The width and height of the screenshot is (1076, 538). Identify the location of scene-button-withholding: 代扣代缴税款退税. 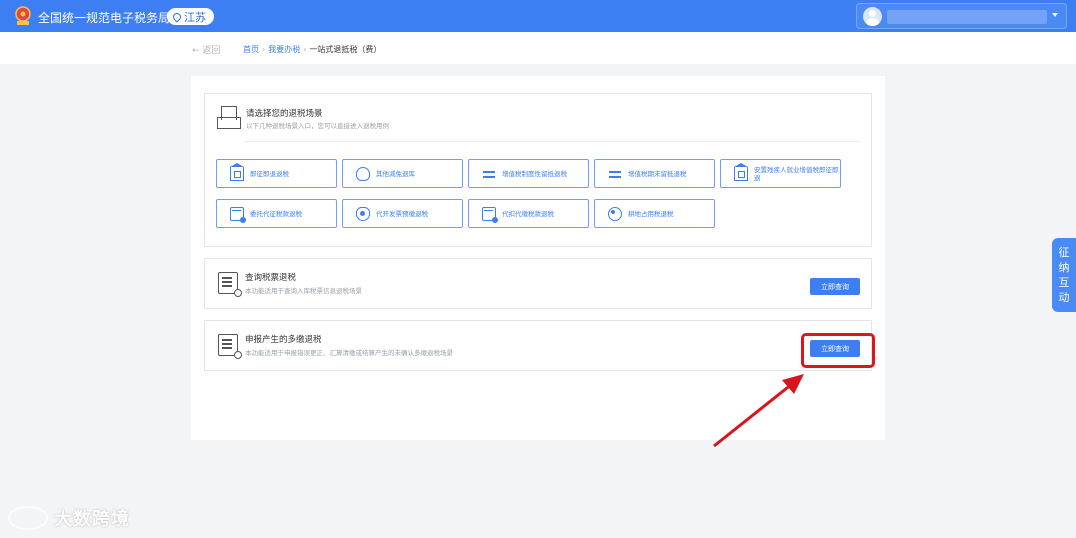
(528, 213).